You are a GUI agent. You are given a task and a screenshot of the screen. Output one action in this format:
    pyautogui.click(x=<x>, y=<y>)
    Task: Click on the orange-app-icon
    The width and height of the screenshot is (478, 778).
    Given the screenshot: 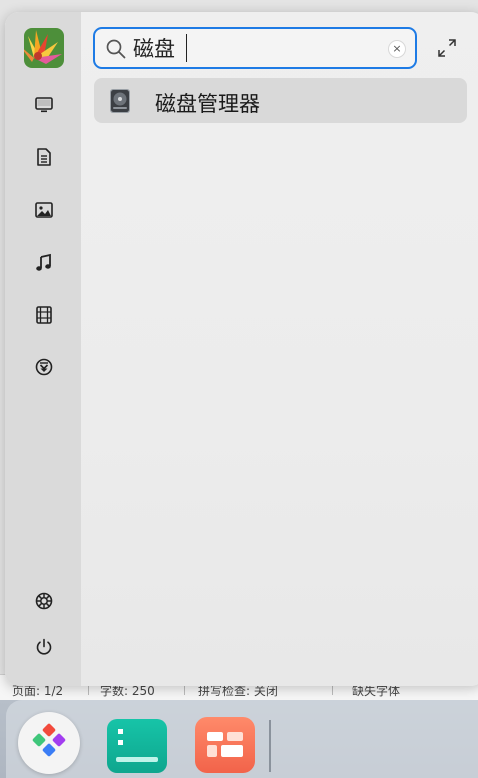 What is the action you would take?
    pyautogui.click(x=225, y=744)
    